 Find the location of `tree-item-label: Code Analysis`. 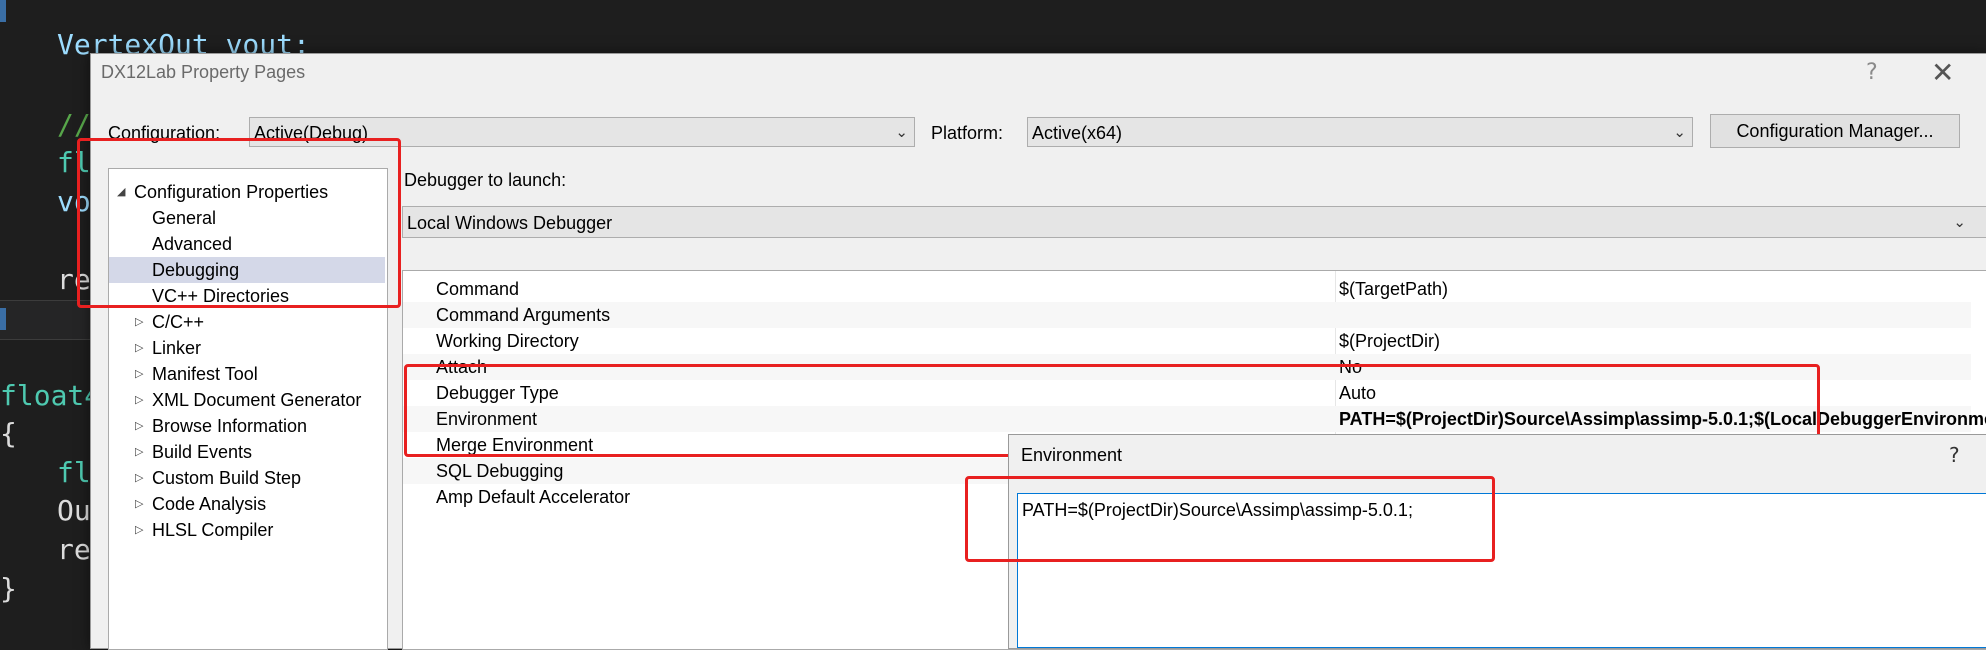

tree-item-label: Code Analysis is located at coordinates (209, 504).